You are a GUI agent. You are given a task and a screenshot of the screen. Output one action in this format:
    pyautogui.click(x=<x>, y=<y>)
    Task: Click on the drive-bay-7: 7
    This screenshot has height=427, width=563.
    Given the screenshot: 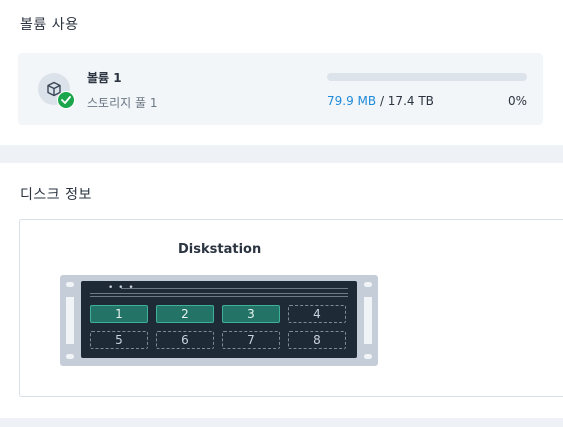 What is the action you would take?
    pyautogui.click(x=251, y=340)
    